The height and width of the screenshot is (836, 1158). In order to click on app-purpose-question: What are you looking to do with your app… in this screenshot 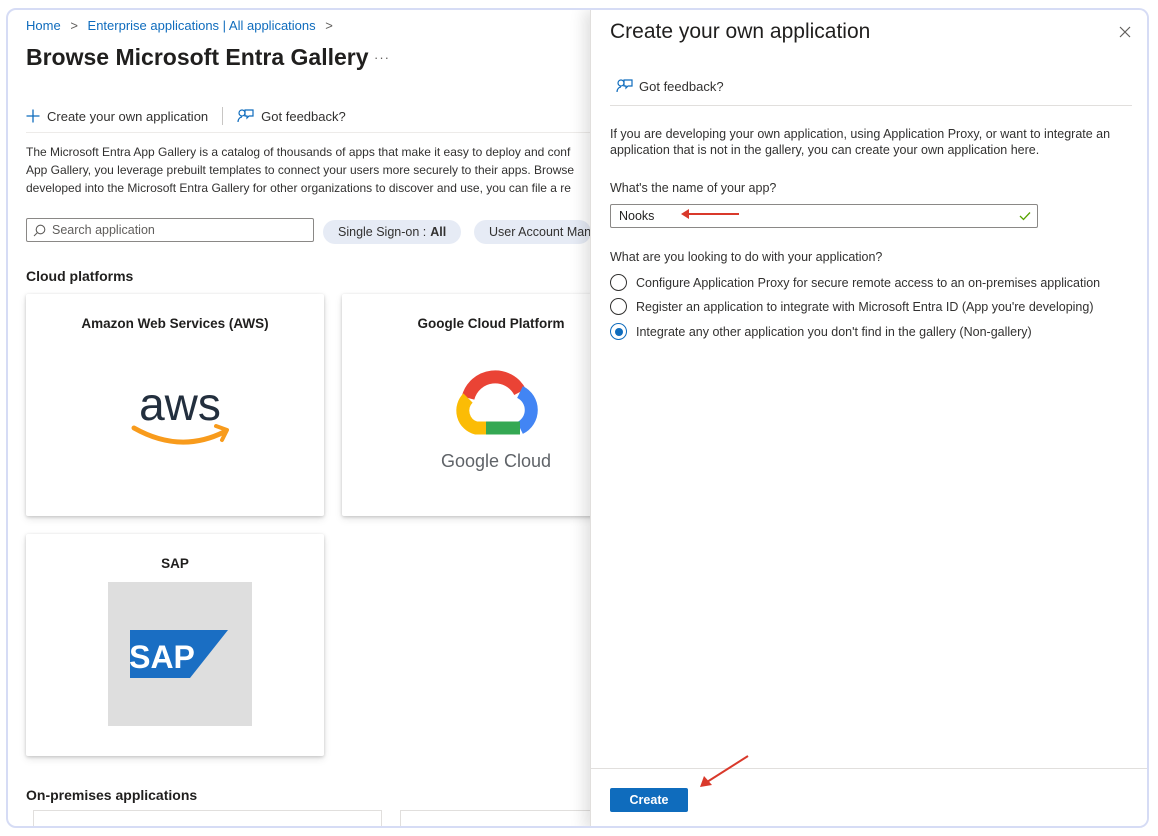, I will do `click(746, 257)`.